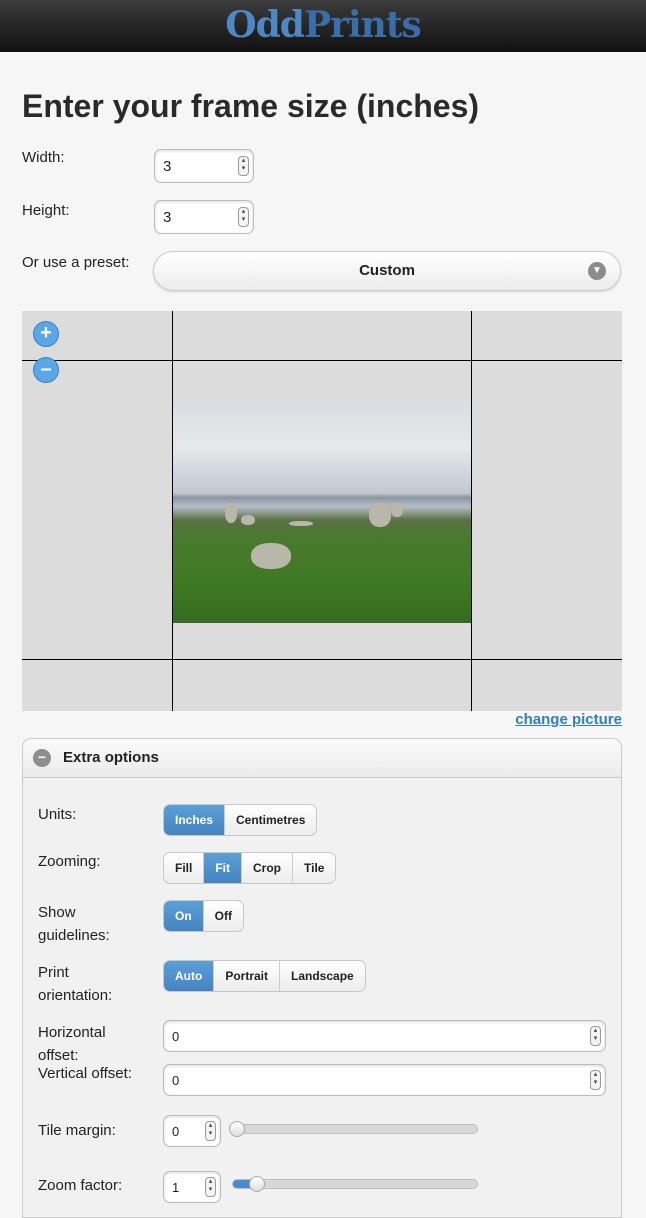  Describe the element at coordinates (42, 758) in the screenshot. I see `collapse-icon: −` at that location.